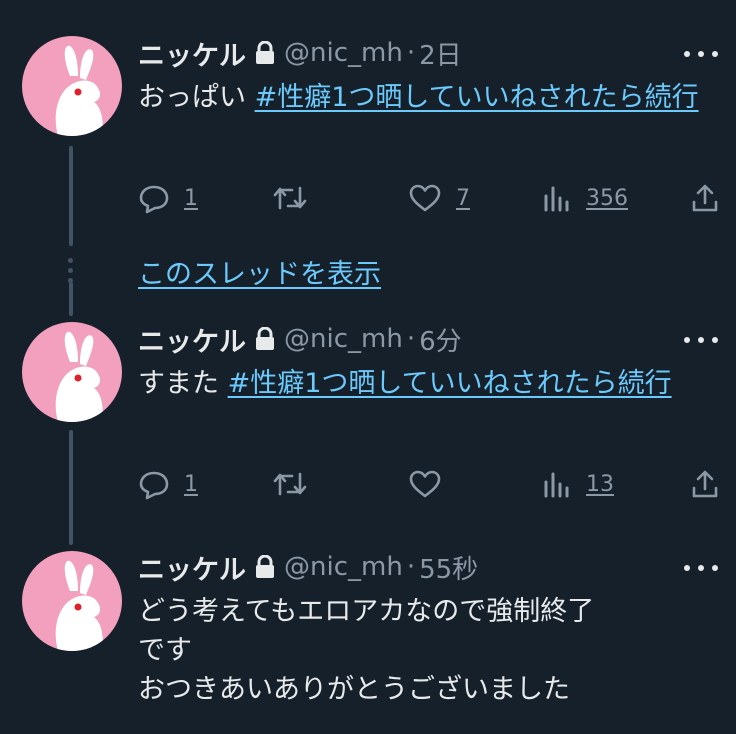  I want to click on show-thread-link: このスレッドを表示, so click(259, 271).